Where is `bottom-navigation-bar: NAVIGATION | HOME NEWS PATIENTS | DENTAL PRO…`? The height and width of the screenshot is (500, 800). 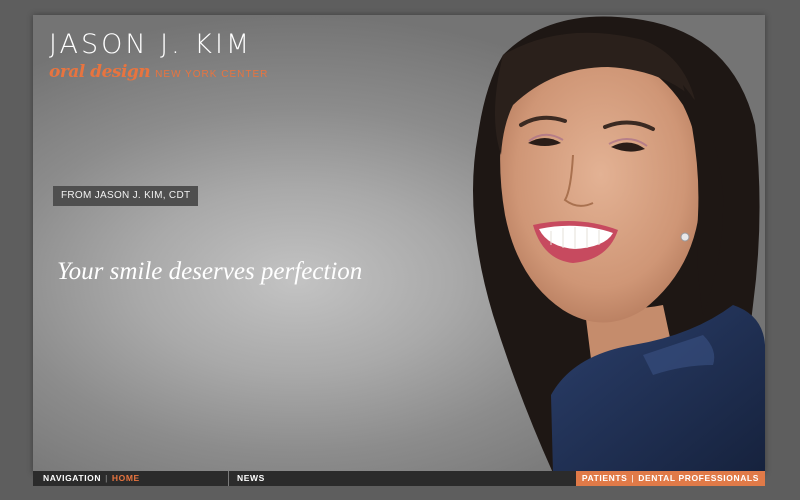
bottom-navigation-bar: NAVIGATION | HOME NEWS PATIENTS | DENTAL PRO… is located at coordinates (399, 478).